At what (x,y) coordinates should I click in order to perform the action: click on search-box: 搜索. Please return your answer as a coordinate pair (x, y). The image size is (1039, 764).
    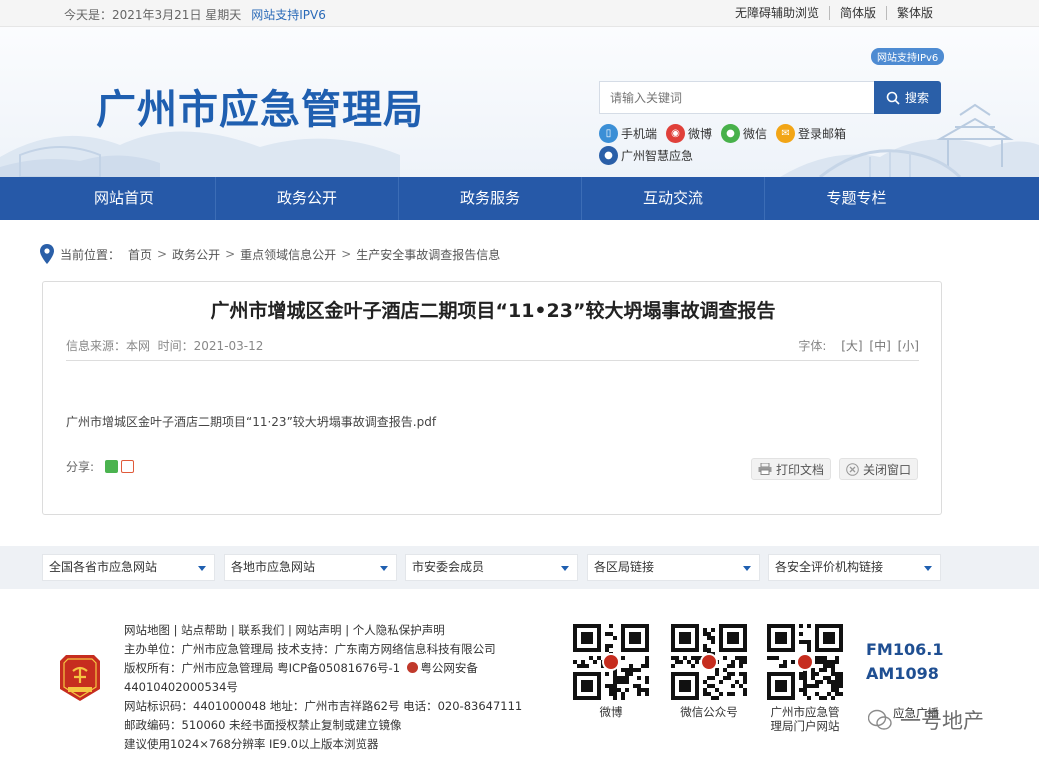
    Looking at the image, I should click on (770, 97).